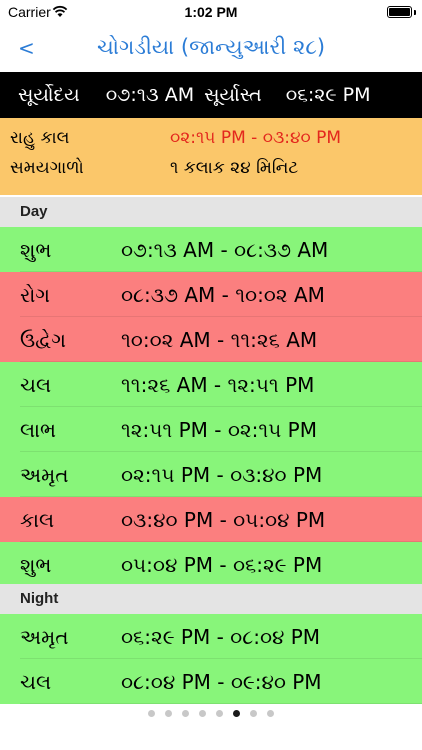 This screenshot has width=422, height=750. What do you see at coordinates (47, 168) in the screenshot?
I see `duration-label: સમયગાળો` at bounding box center [47, 168].